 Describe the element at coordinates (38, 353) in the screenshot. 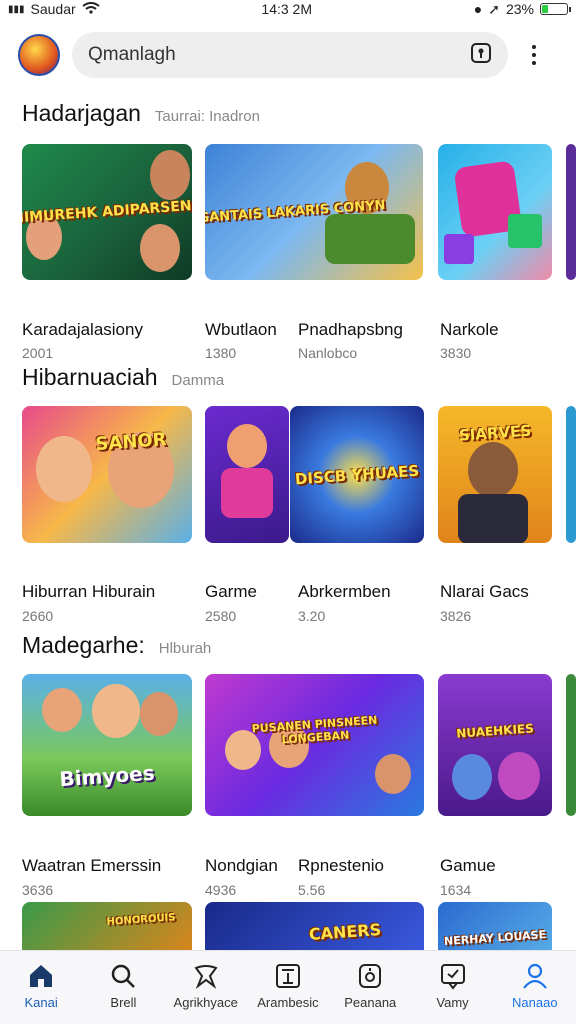

I see `game-meta: 2001` at that location.